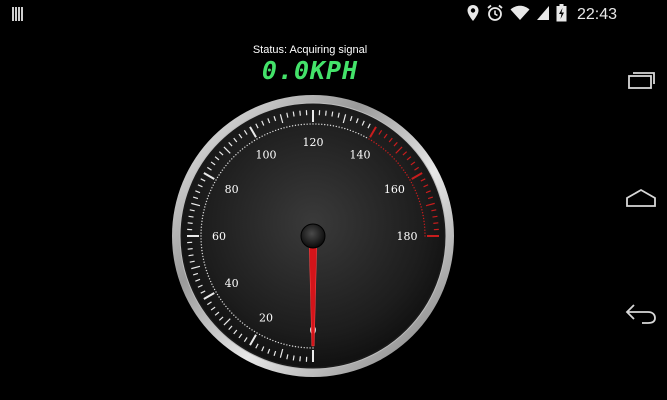 This screenshot has height=400, width=667. I want to click on recent-apps-button, so click(641, 82).